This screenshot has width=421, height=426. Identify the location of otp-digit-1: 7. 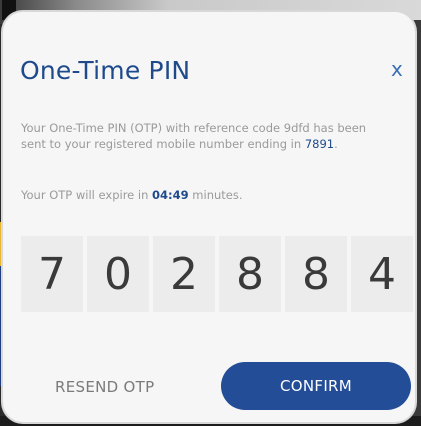
(52, 274).